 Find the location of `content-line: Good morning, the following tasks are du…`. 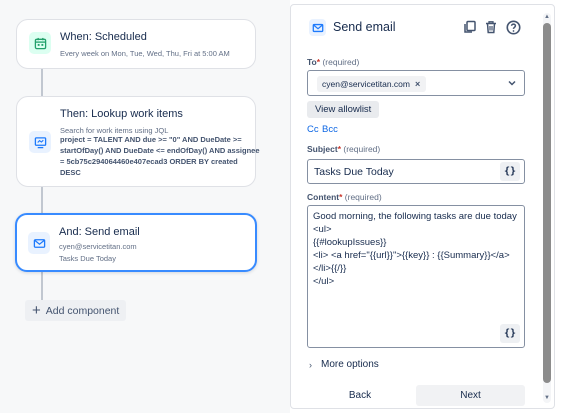

content-line: Good morning, the following tasks are du… is located at coordinates (415, 216).